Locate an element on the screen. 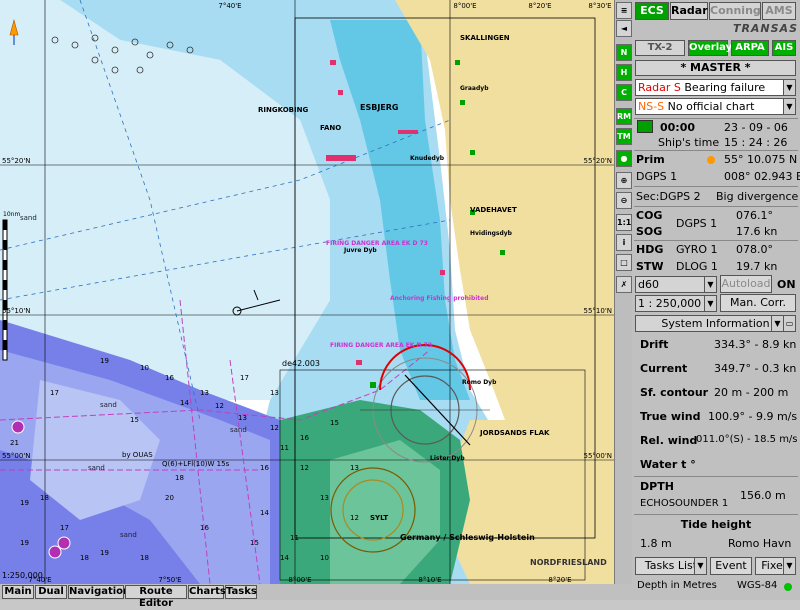 This screenshot has width=800, height=610. autoload-state: ON is located at coordinates (786, 284).